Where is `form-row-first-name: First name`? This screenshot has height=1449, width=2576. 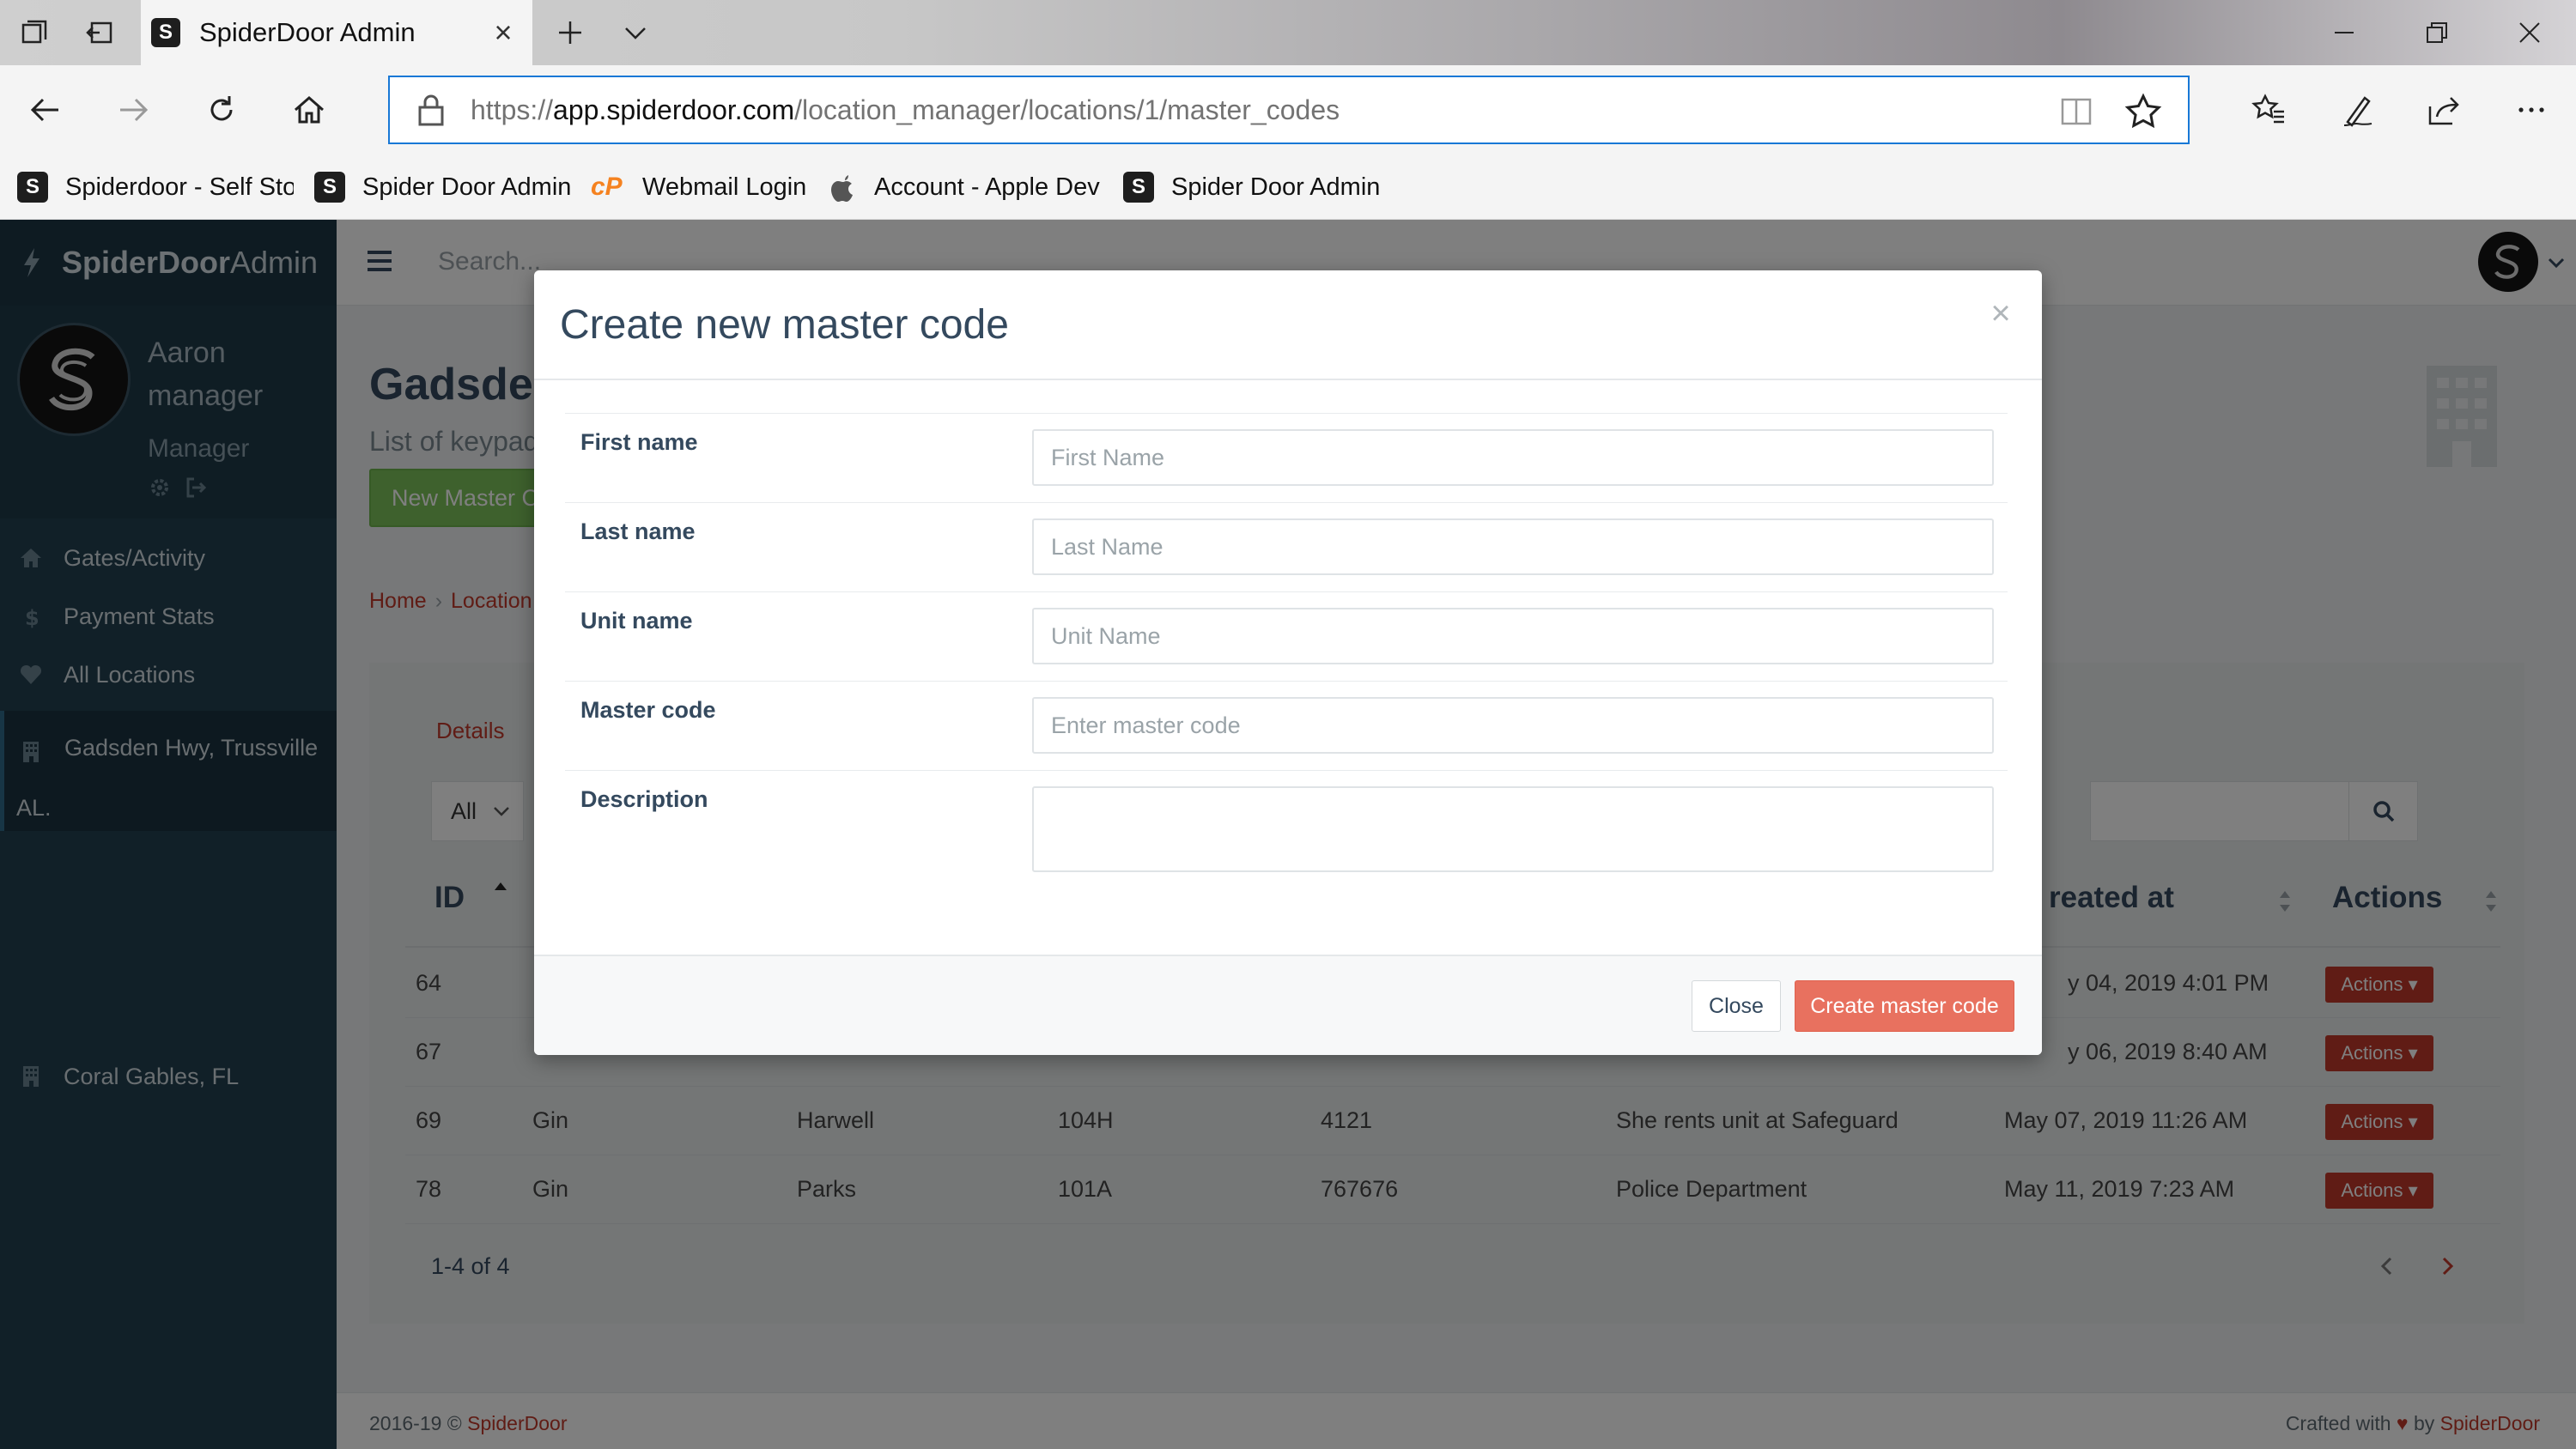
form-row-first-name: First name is located at coordinates (1287, 457).